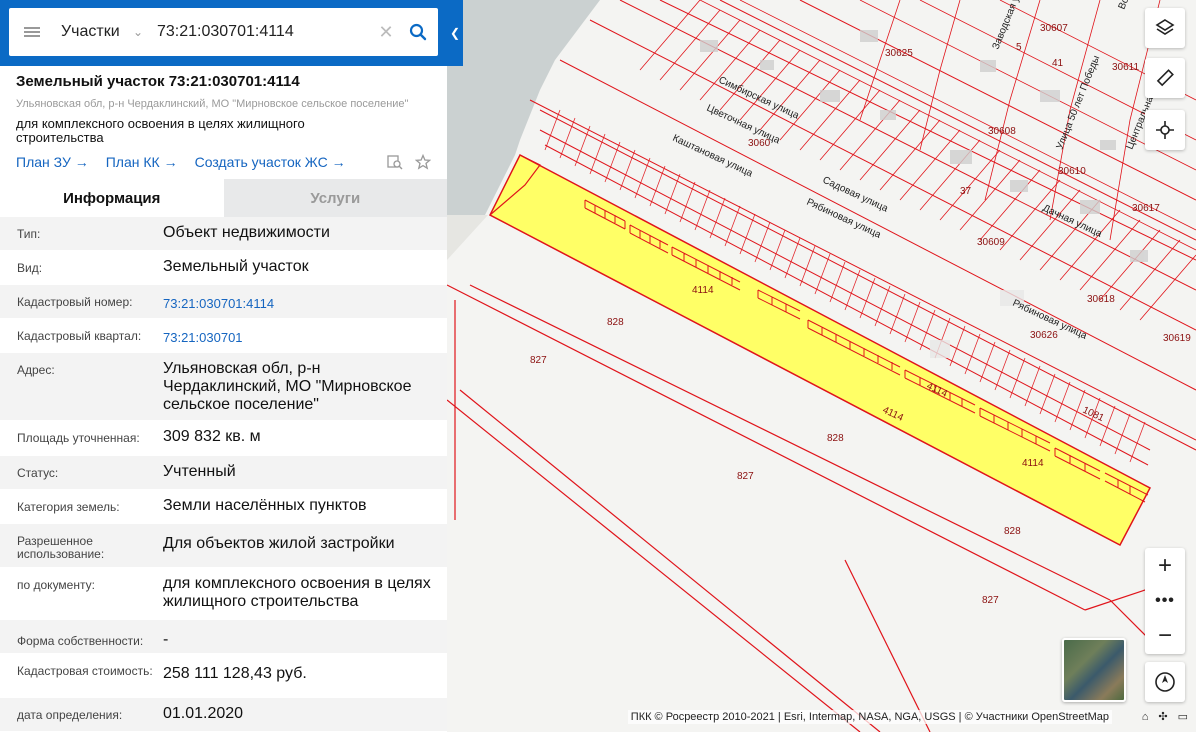 The width and height of the screenshot is (1196, 732). I want to click on property-row: Тип: Объект недвижимости, so click(223, 234).